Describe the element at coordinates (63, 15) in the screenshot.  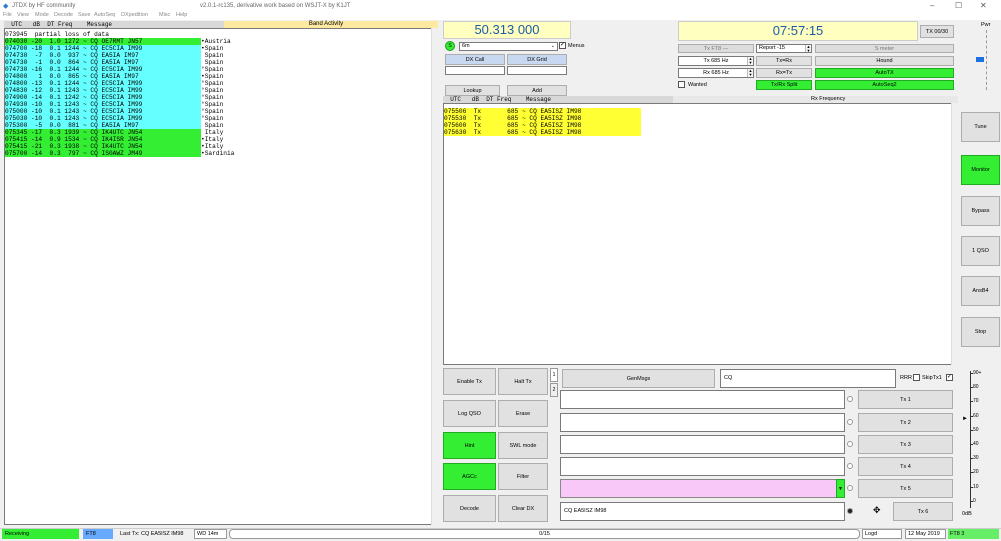
I see `menu-decode: Decode` at that location.